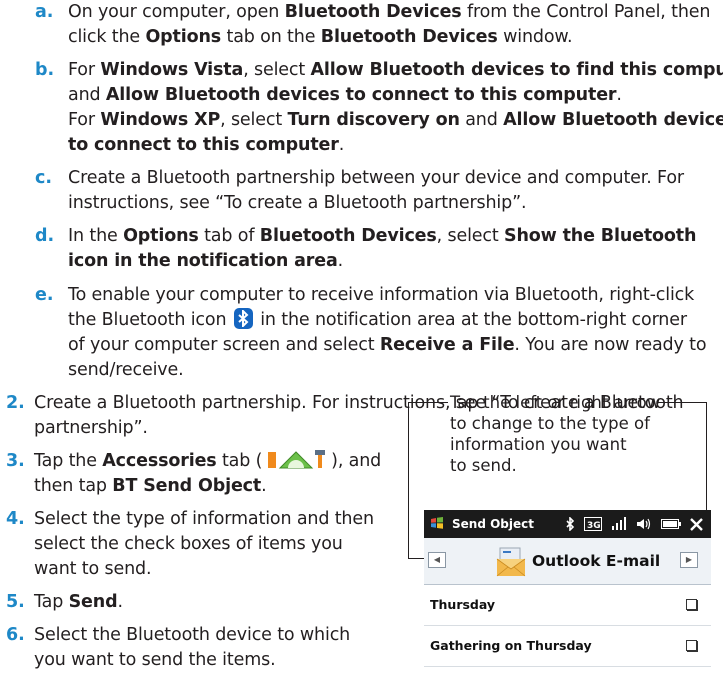 Image resolution: width=723 pixels, height=674 pixels. Describe the element at coordinates (619, 523) in the screenshot. I see `signal-strength-icon` at that location.